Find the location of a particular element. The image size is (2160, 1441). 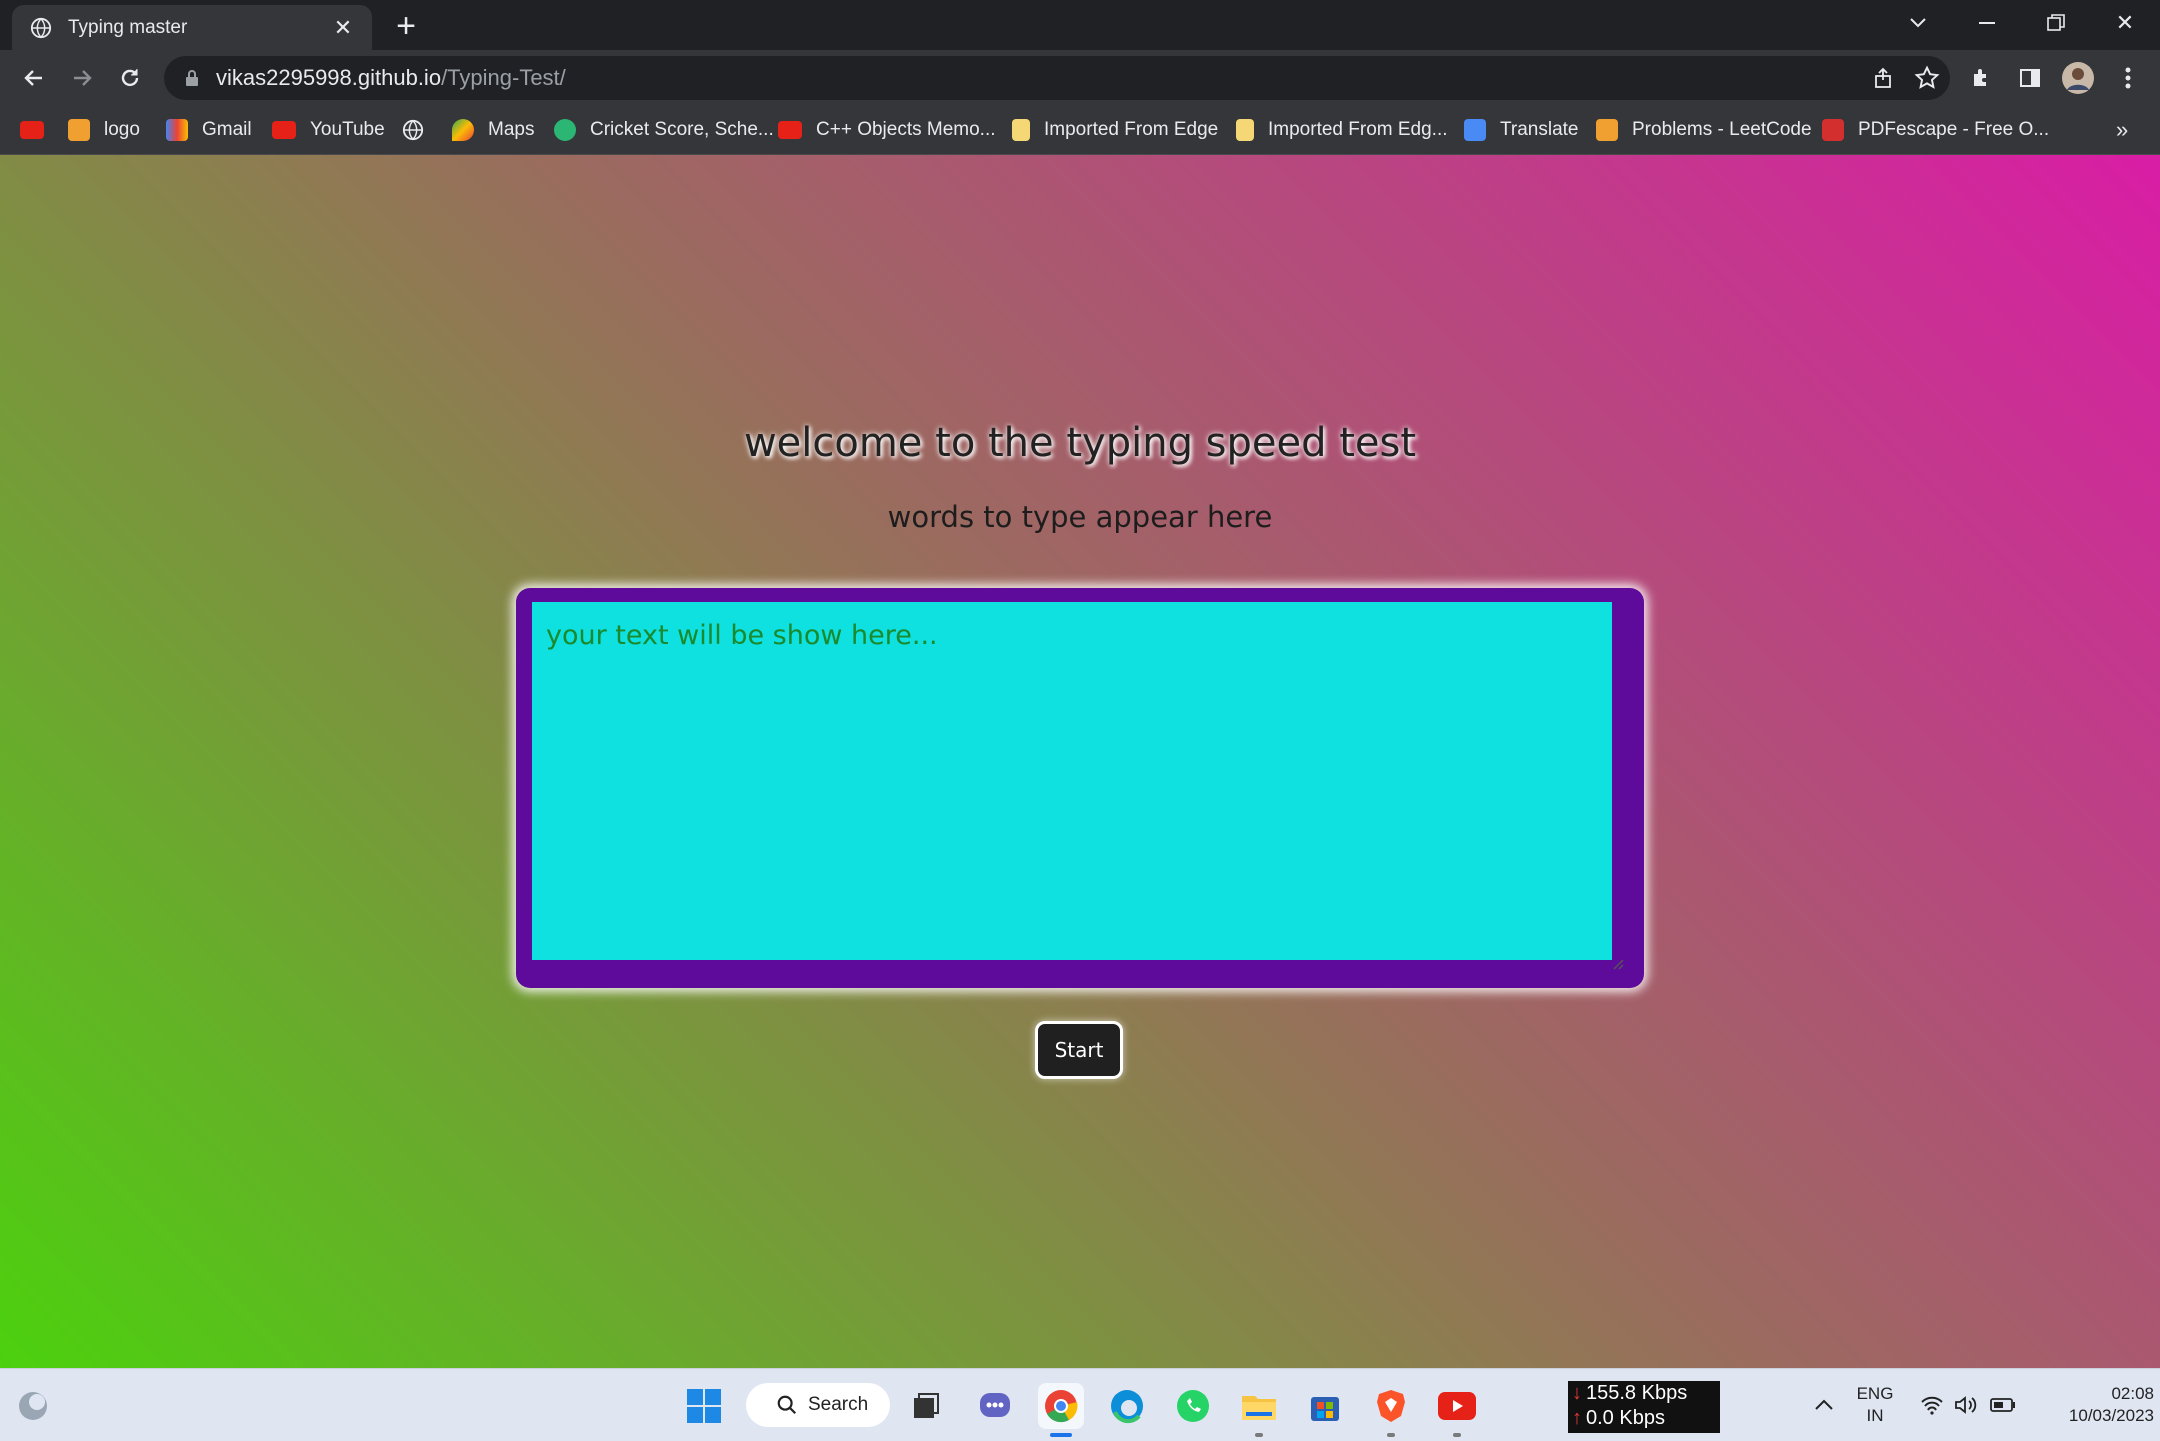

weather-widget-icon is located at coordinates (33, 1406).